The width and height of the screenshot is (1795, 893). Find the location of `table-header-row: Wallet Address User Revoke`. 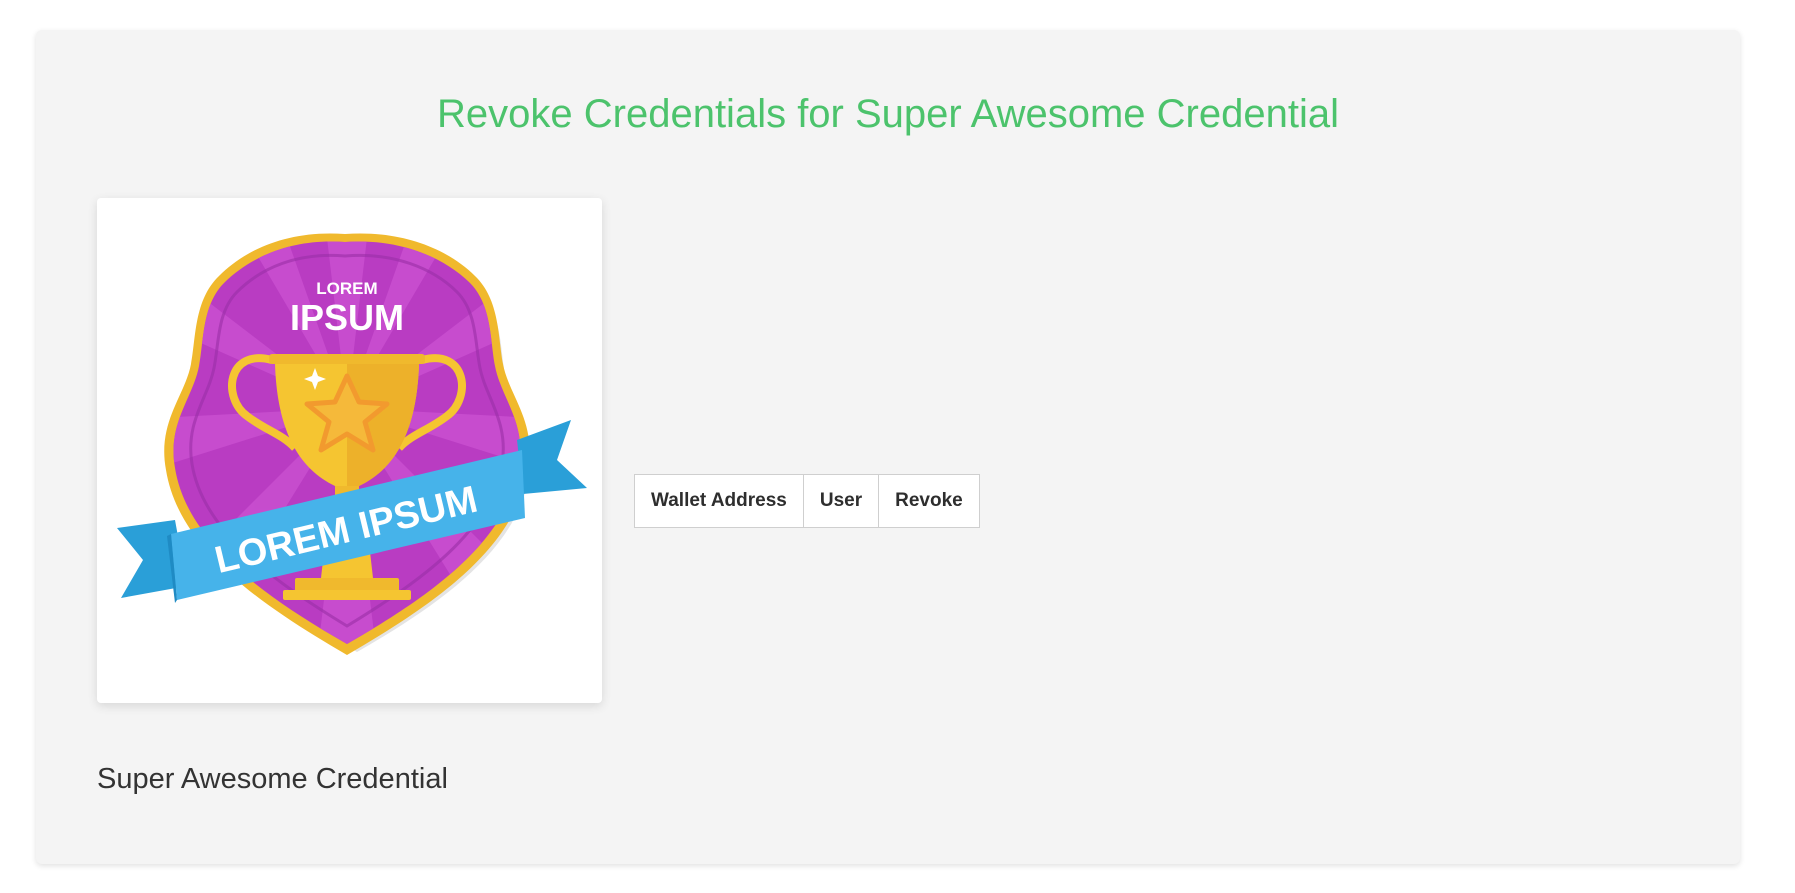

table-header-row: Wallet Address User Revoke is located at coordinates (807, 501).